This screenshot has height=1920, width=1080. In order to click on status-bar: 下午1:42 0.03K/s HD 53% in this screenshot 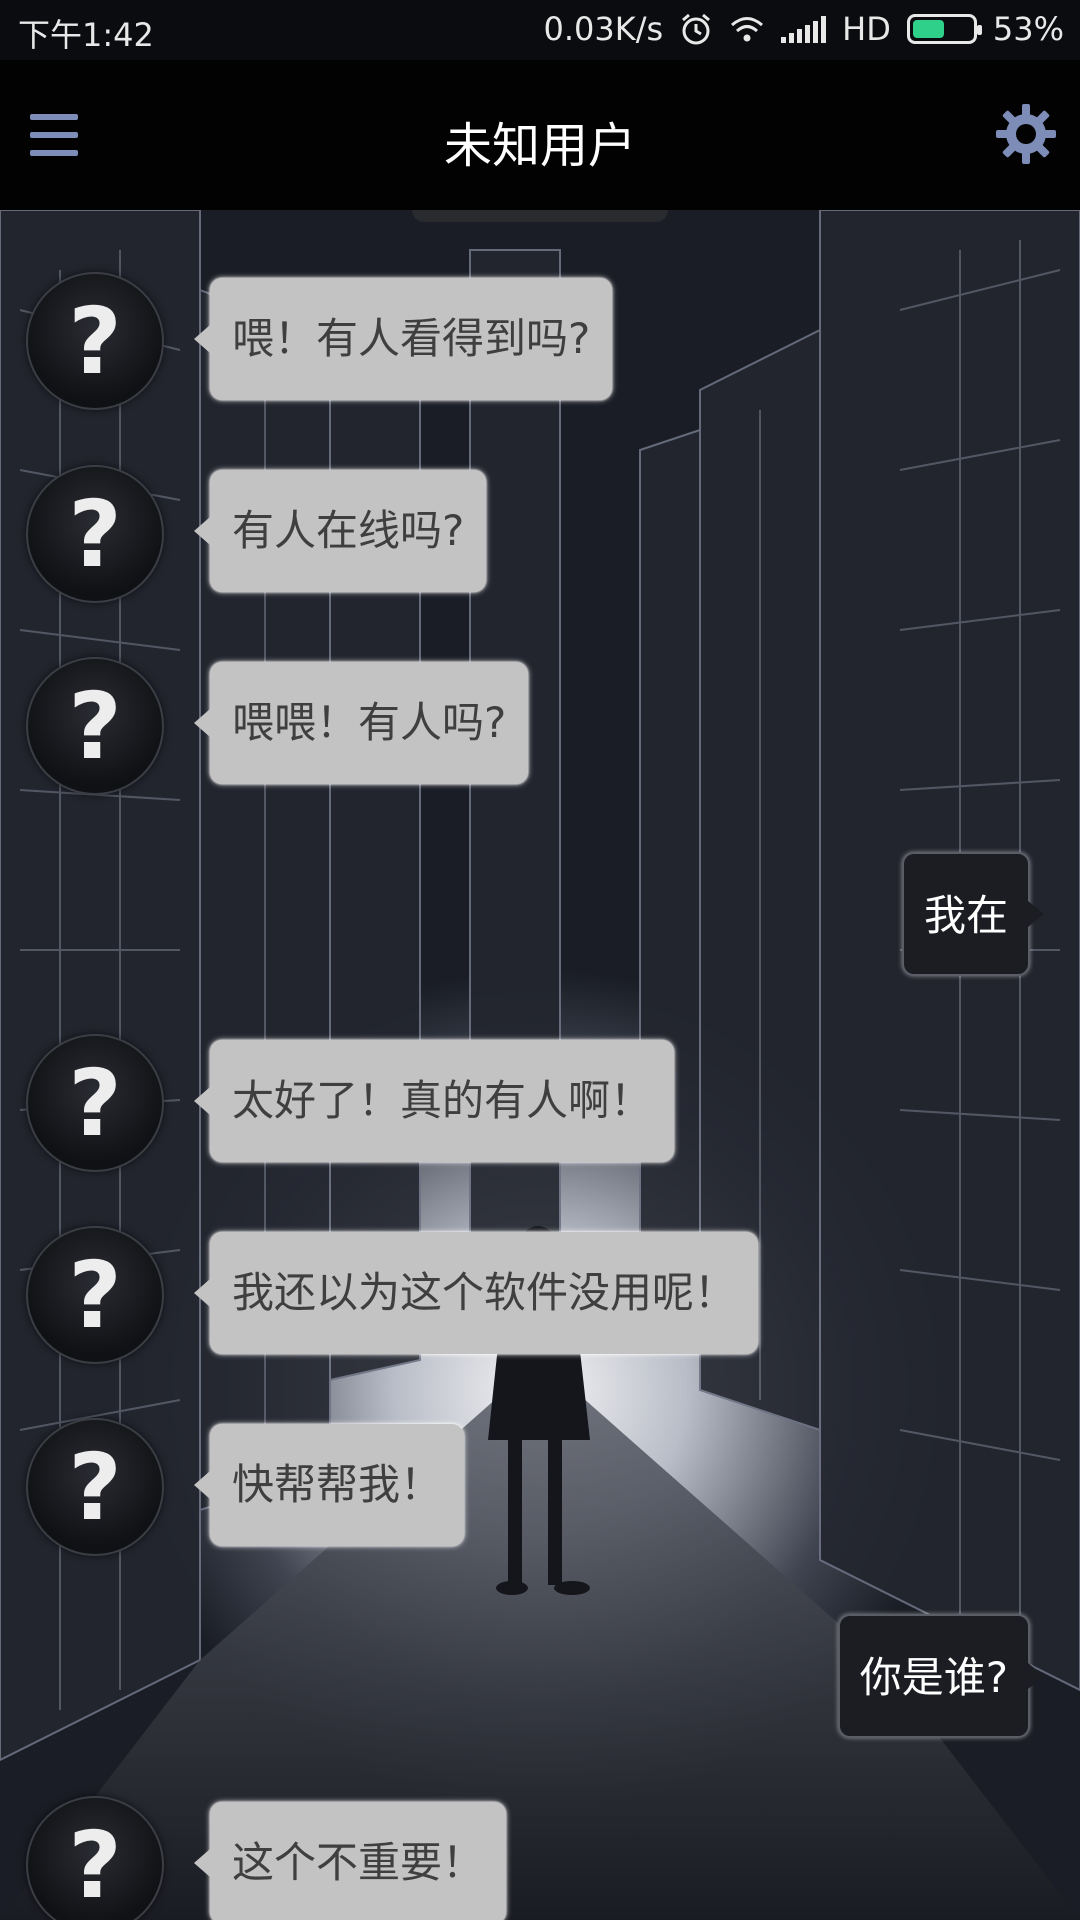, I will do `click(540, 30)`.